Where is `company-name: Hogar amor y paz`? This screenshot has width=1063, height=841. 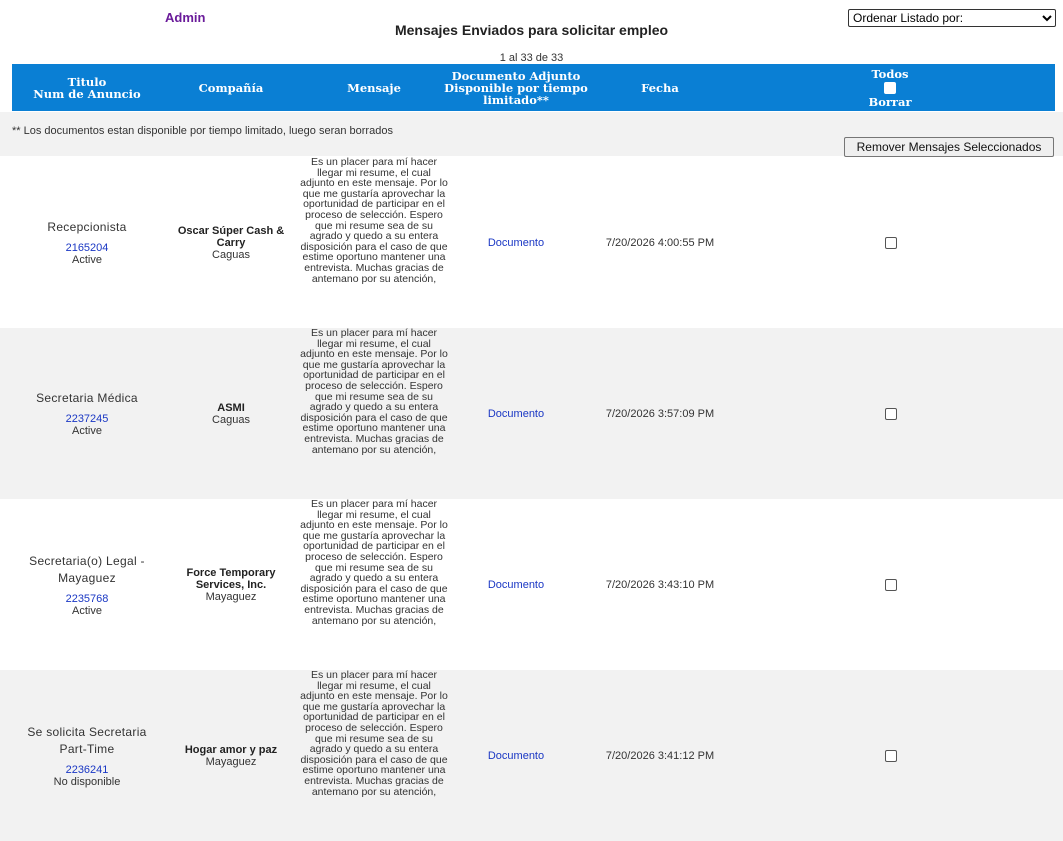
company-name: Hogar amor y paz is located at coordinates (231, 749).